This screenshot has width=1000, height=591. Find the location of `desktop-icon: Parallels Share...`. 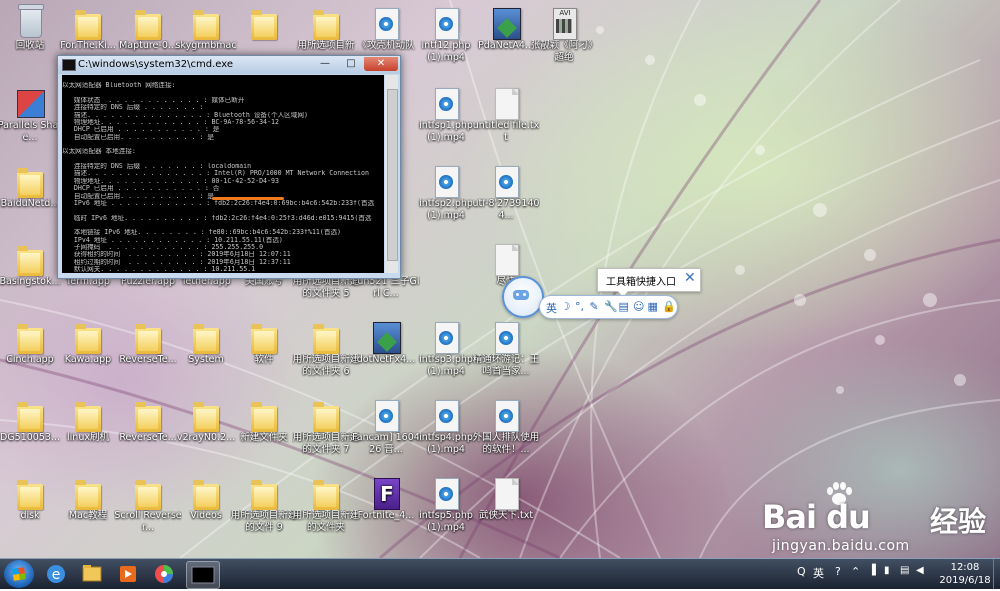

desktop-icon: Parallels Share... is located at coordinates (31, 119).